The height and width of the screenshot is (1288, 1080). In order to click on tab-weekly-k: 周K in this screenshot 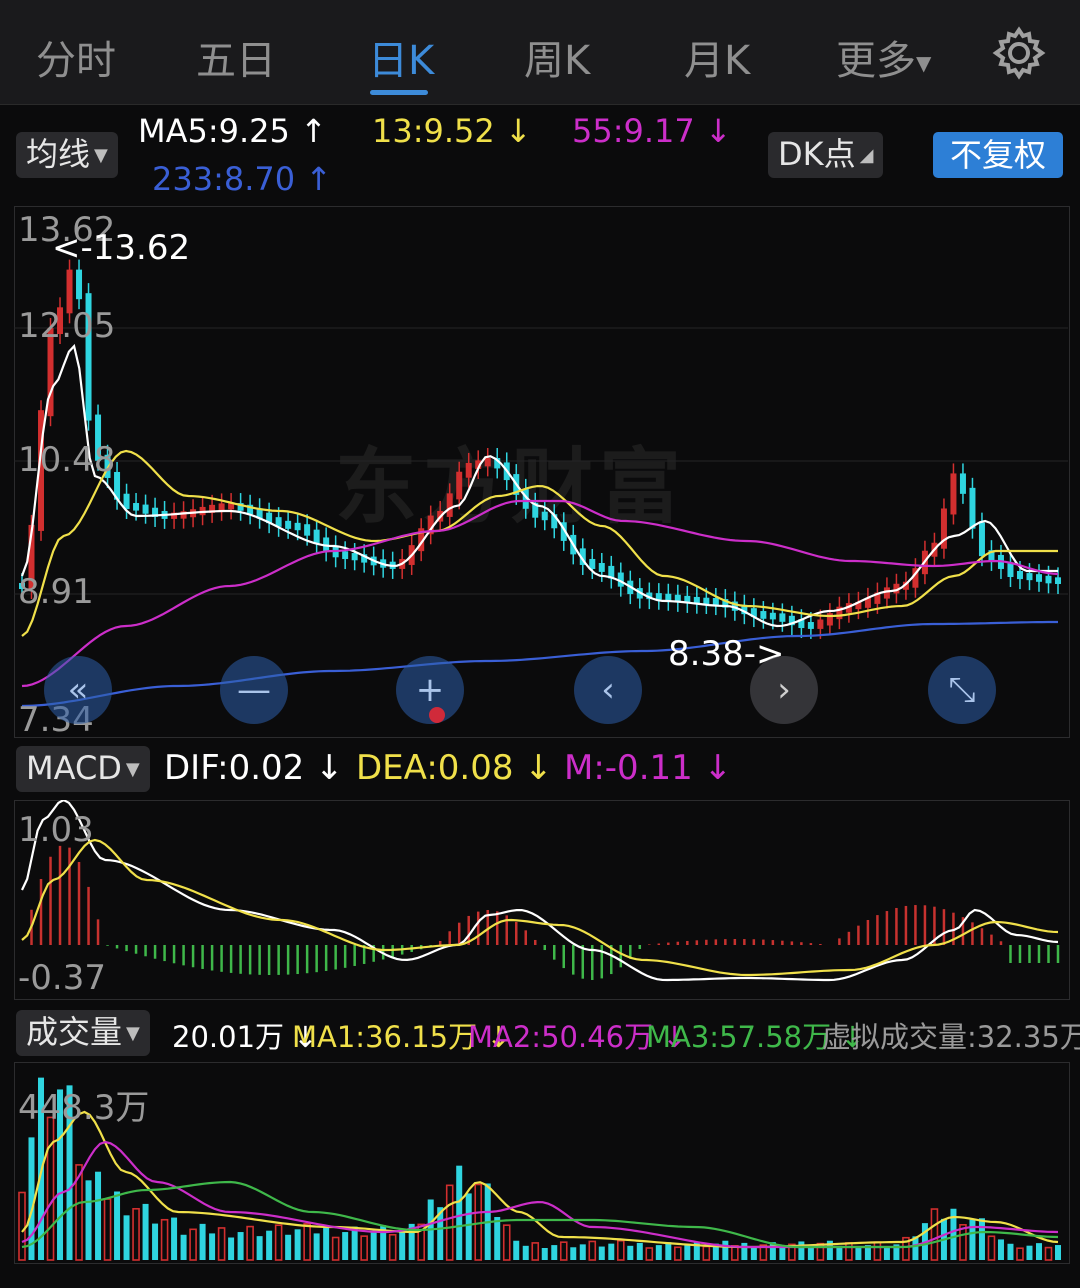, I will do `click(557, 57)`.